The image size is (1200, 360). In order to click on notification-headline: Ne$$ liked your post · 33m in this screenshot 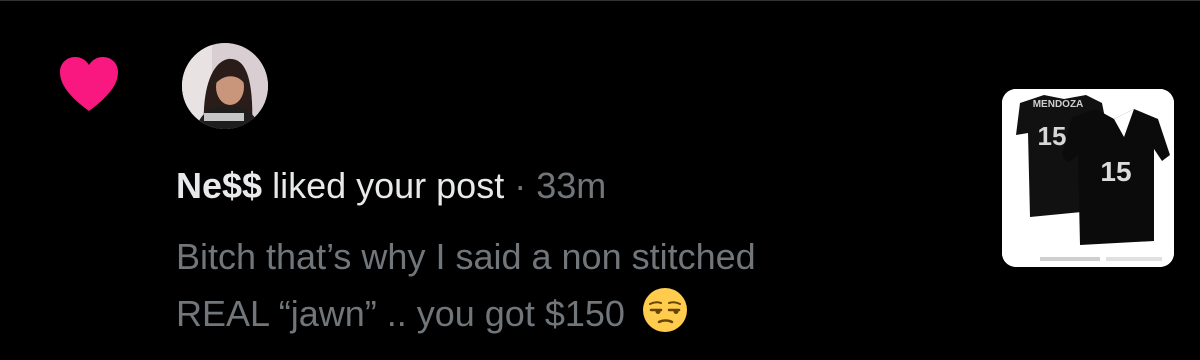, I will do `click(391, 186)`.